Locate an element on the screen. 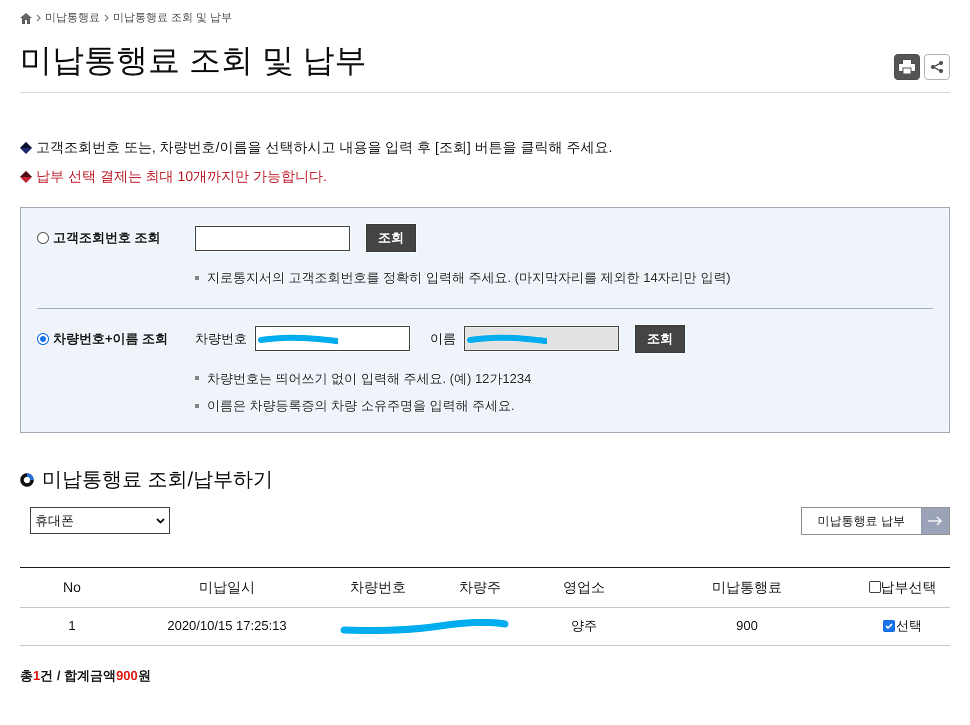  home-icon is located at coordinates (26, 18).